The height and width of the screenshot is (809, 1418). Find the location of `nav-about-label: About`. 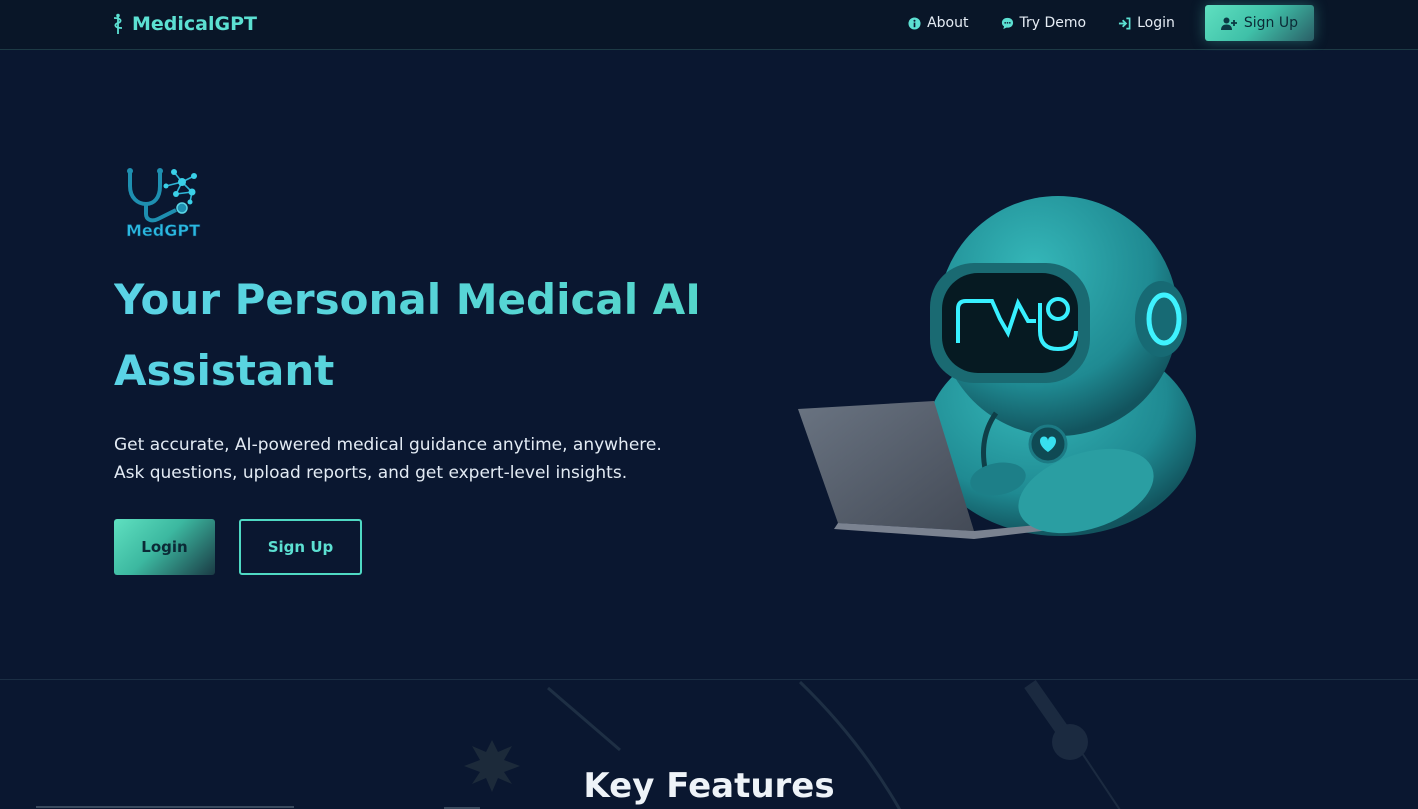

nav-about-label: About is located at coordinates (948, 23).